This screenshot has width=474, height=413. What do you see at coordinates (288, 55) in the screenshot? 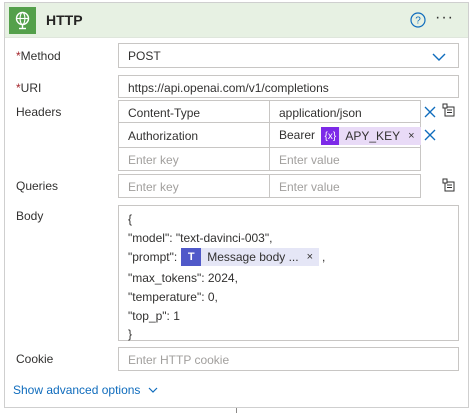
I see `method-dropdown: POST` at bounding box center [288, 55].